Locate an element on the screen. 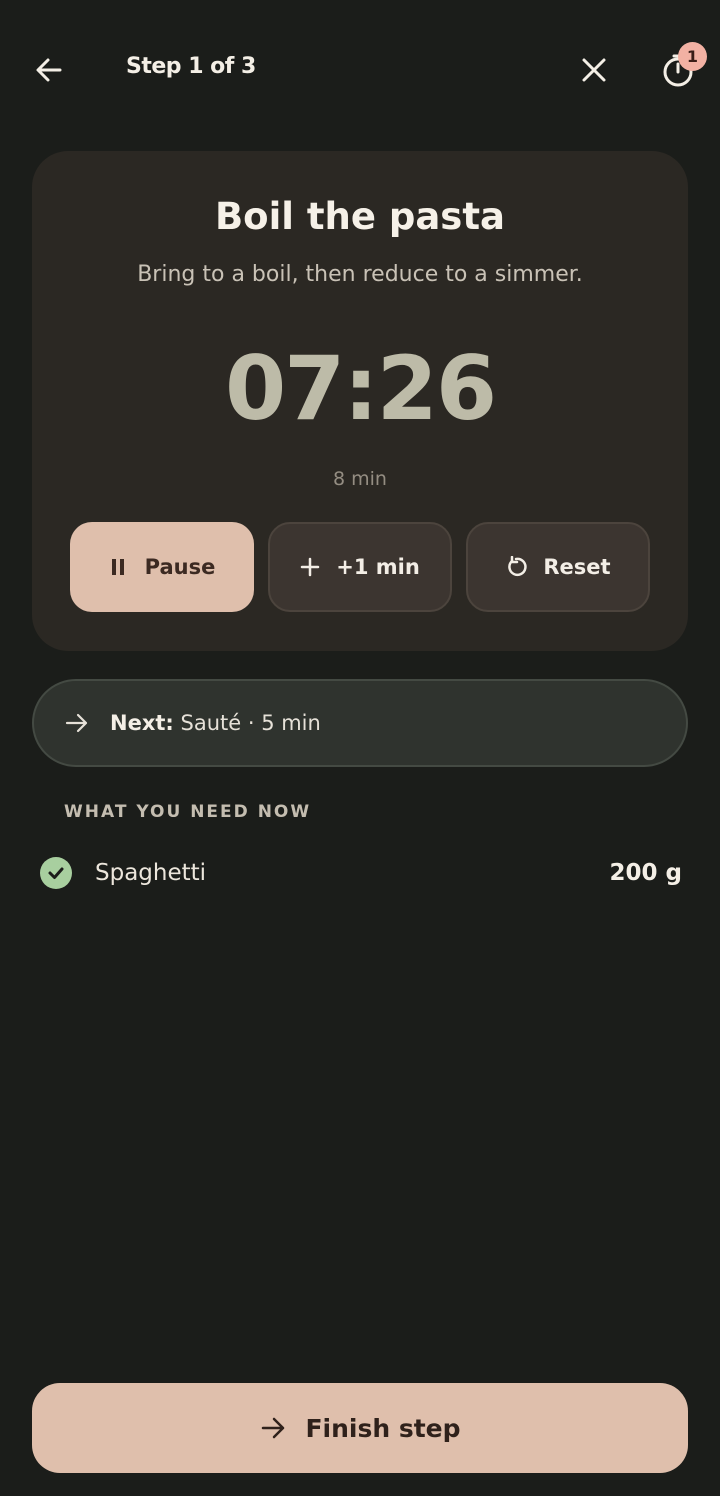  reset-button: Reset is located at coordinates (558, 567).